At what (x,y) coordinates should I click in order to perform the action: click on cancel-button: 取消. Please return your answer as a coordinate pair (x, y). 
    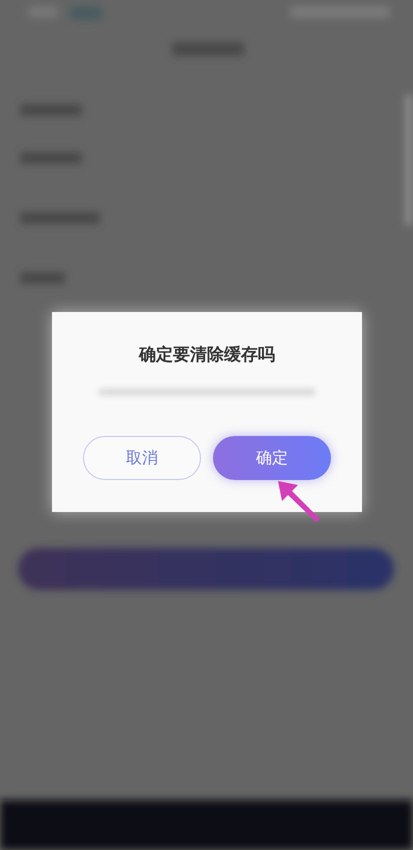
    Looking at the image, I should click on (142, 458).